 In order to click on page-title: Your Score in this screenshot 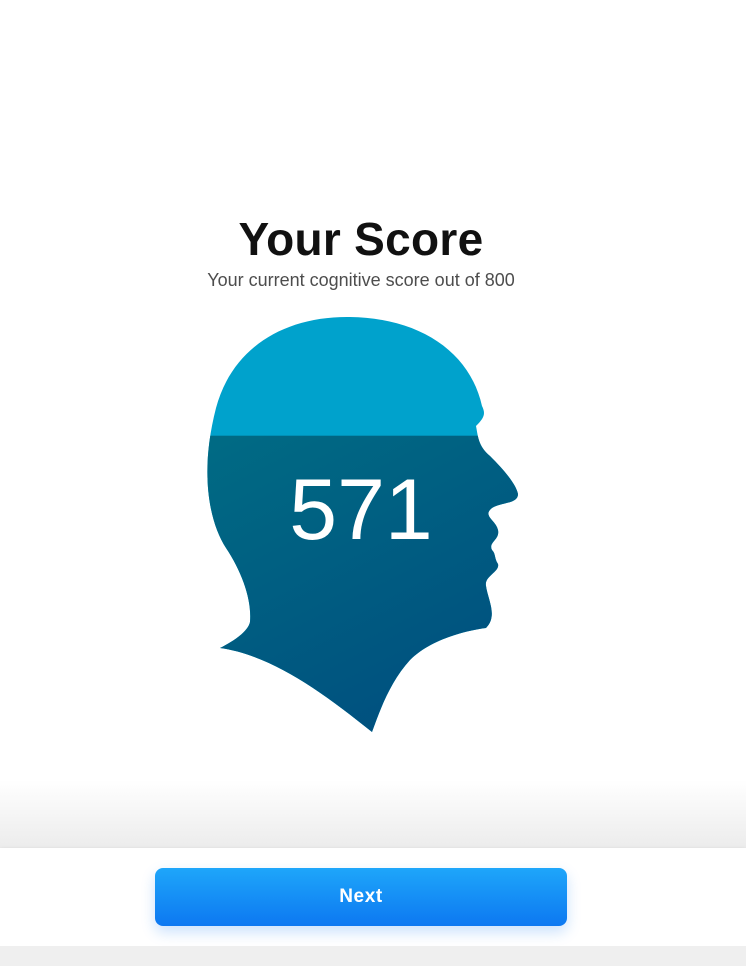, I will do `click(361, 239)`.